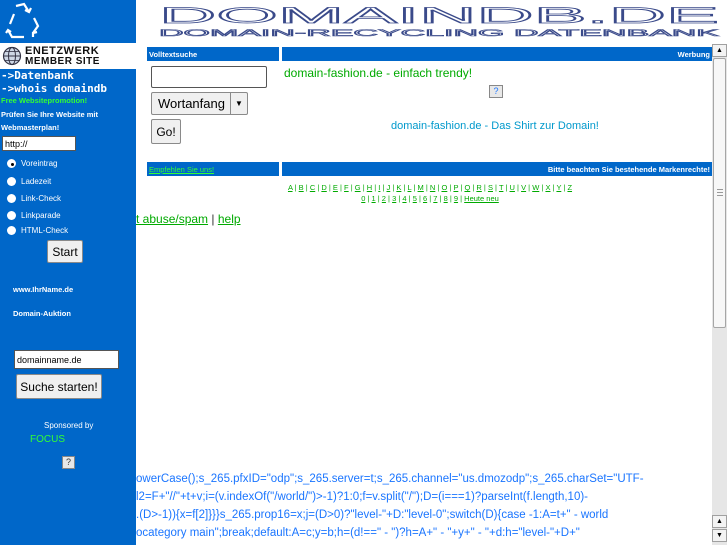 This screenshot has height=545, width=727. I want to click on sidebar-link-datenbank: ->Datenbank, so click(37, 75).